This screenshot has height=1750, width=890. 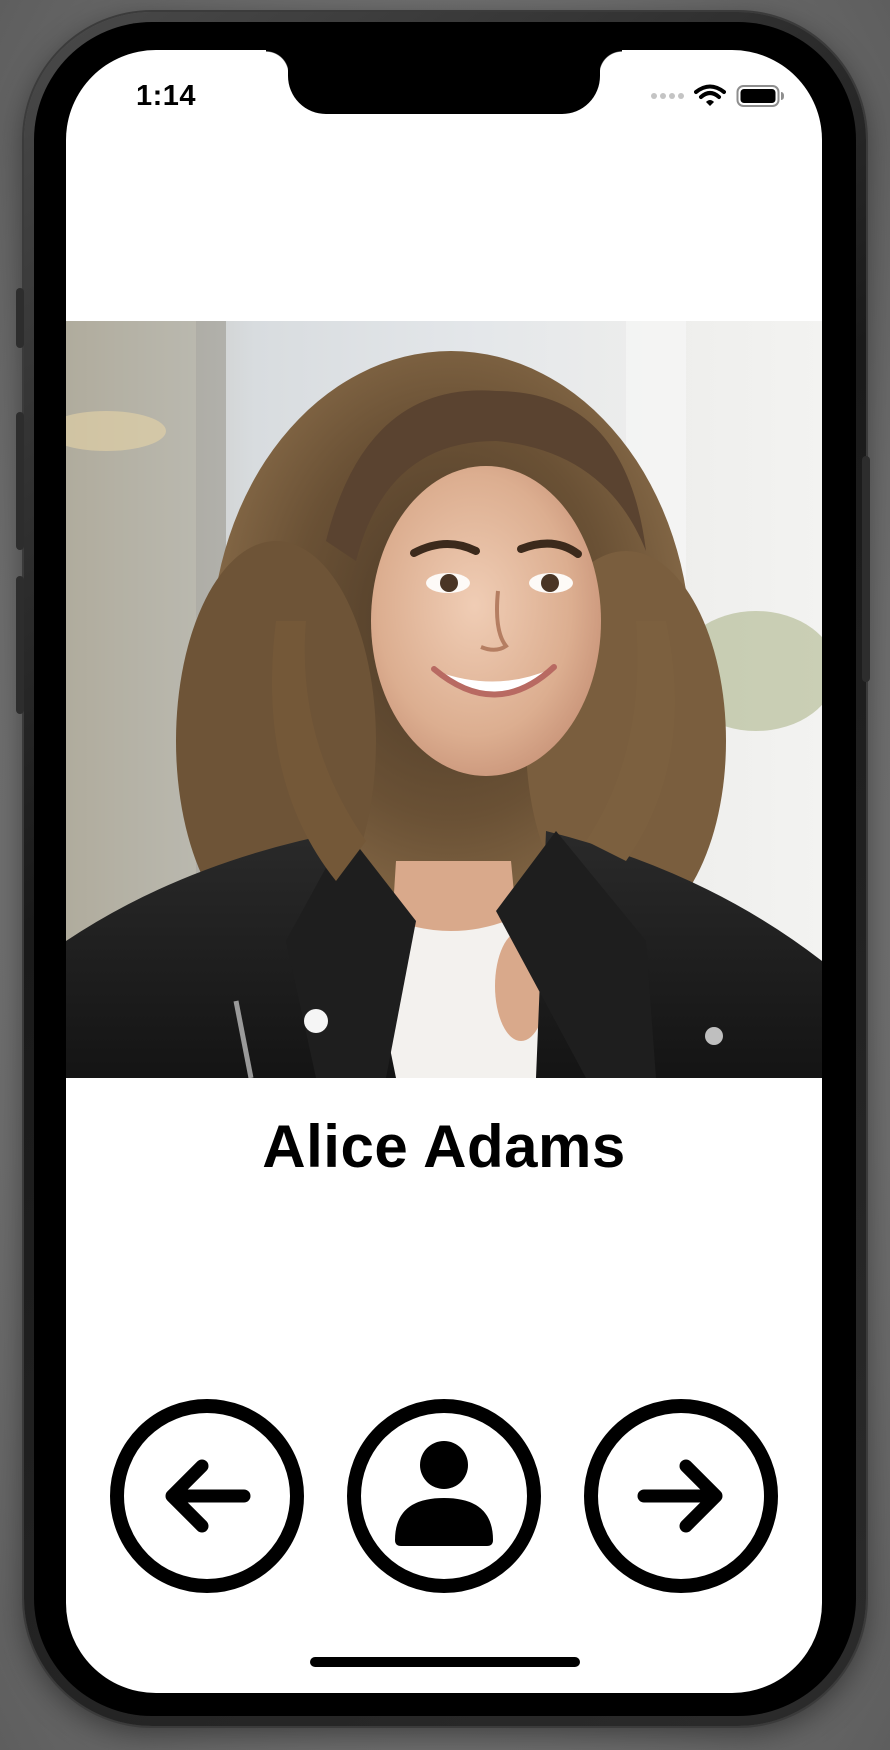 What do you see at coordinates (667, 96) in the screenshot?
I see `signal-dots-icon` at bounding box center [667, 96].